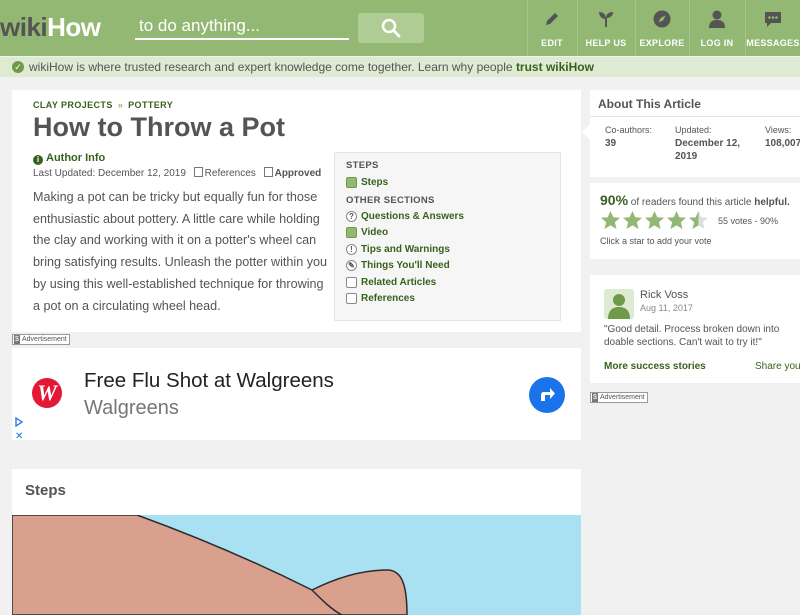 This screenshot has width=800, height=615. I want to click on toc-item-related: Related Articles, so click(391, 282).